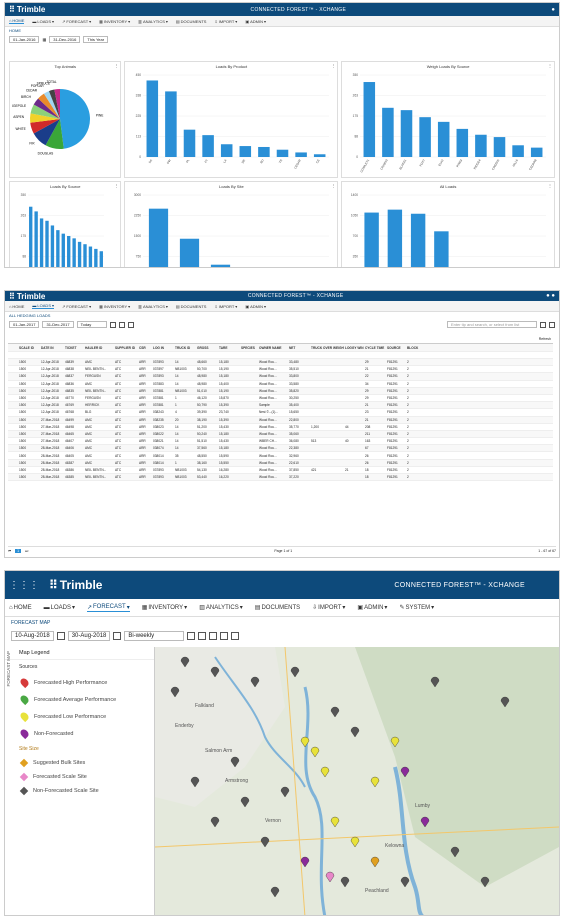  Describe the element at coordinates (164, 608) in the screenshot. I see `nav-inventory: ▦ INVENTORY ▾` at that location.